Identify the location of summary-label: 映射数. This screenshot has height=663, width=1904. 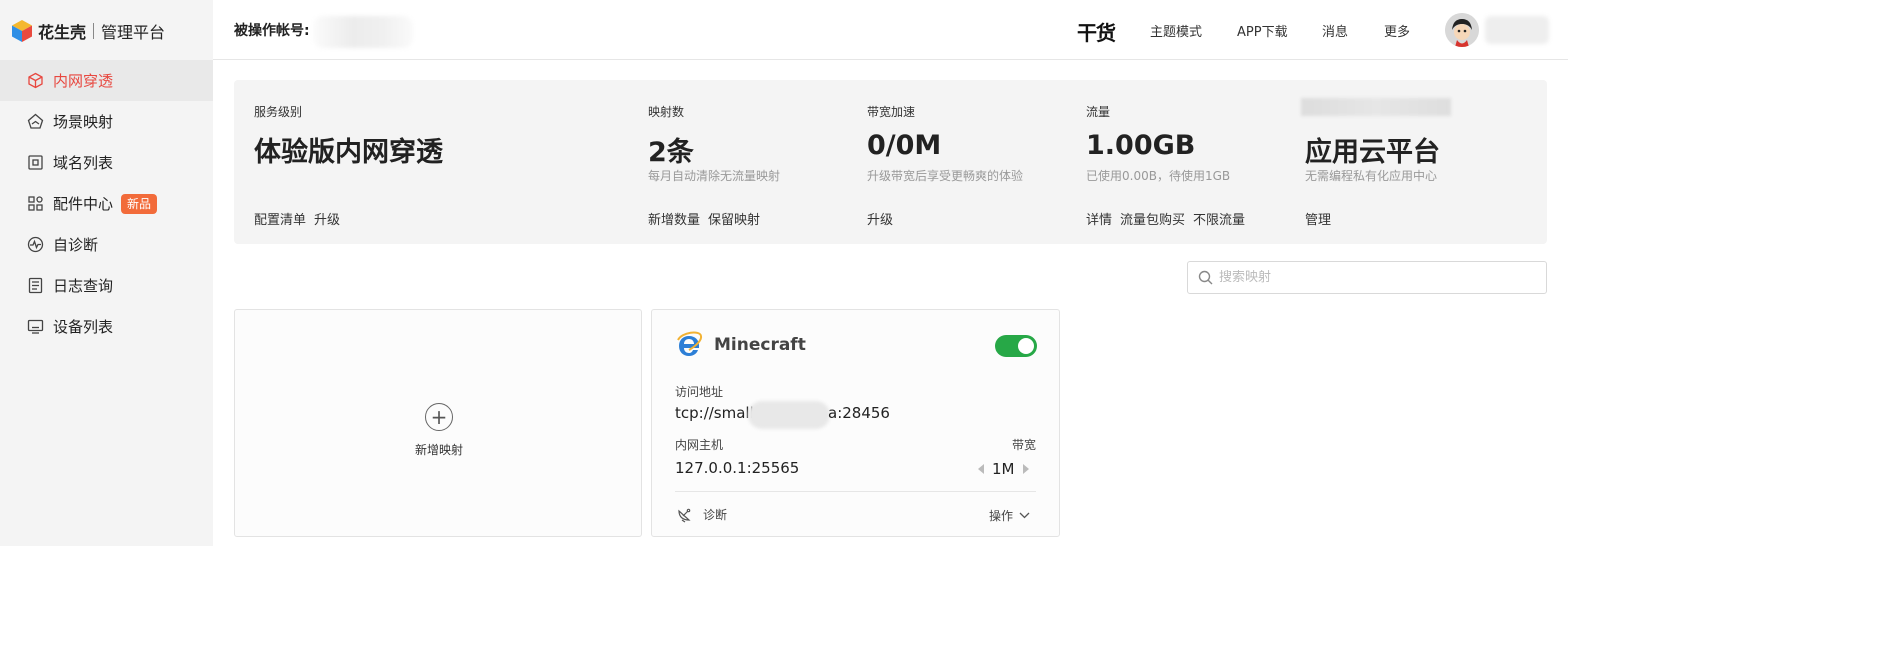
(666, 112).